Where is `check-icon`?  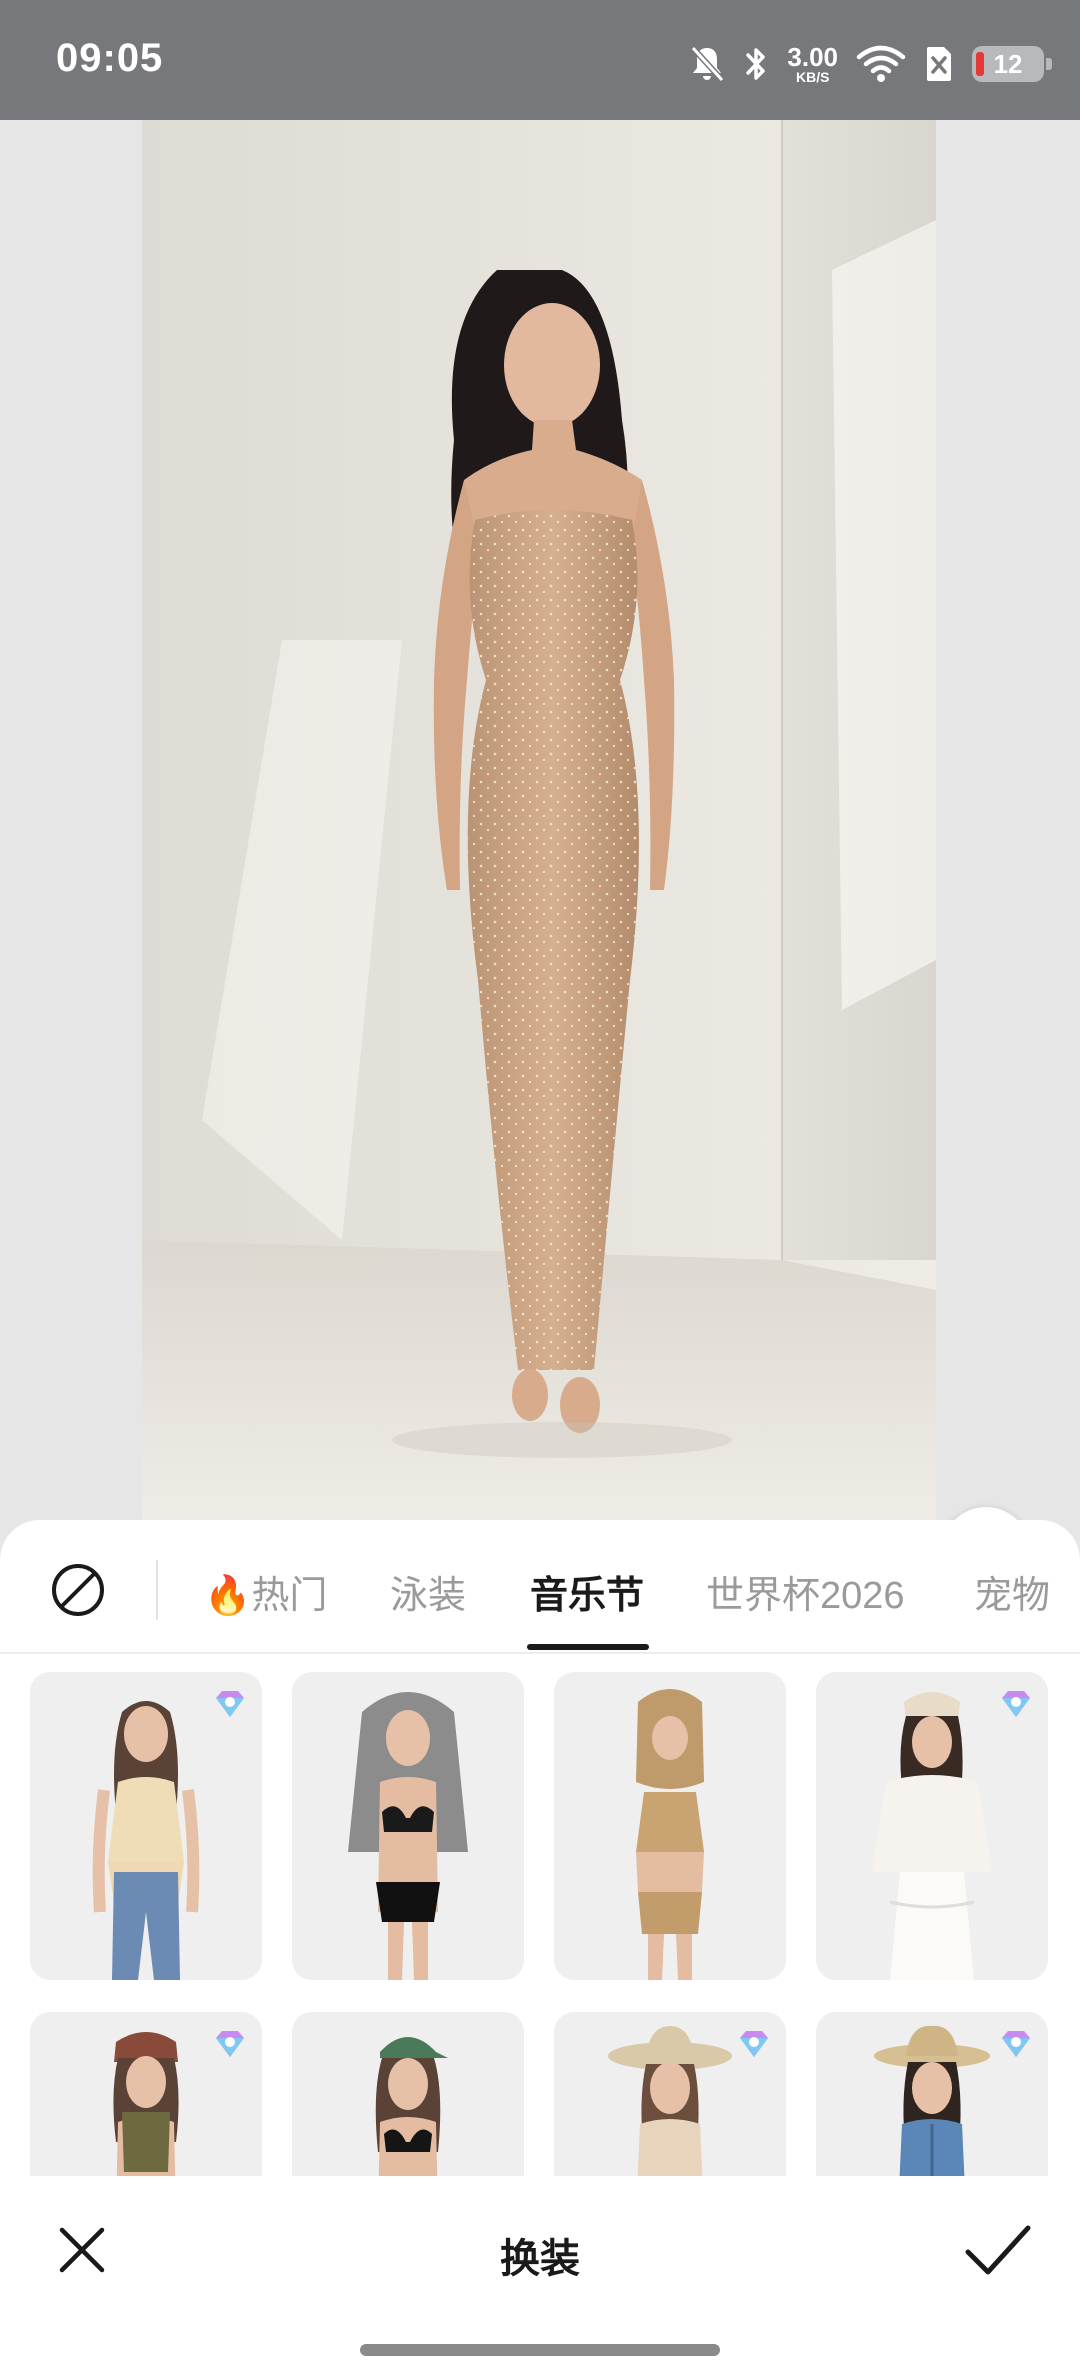 check-icon is located at coordinates (998, 2250).